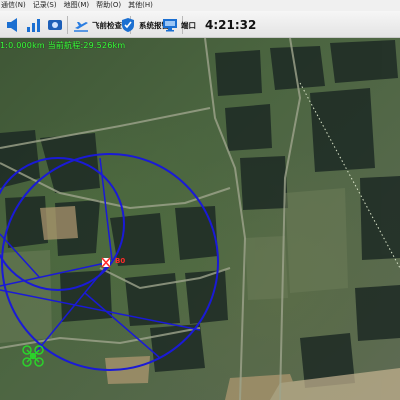  What do you see at coordinates (200, 24) in the screenshot?
I see `toolbar: 飞前检查 系统报警 端口 4:21:32` at bounding box center [200, 24].